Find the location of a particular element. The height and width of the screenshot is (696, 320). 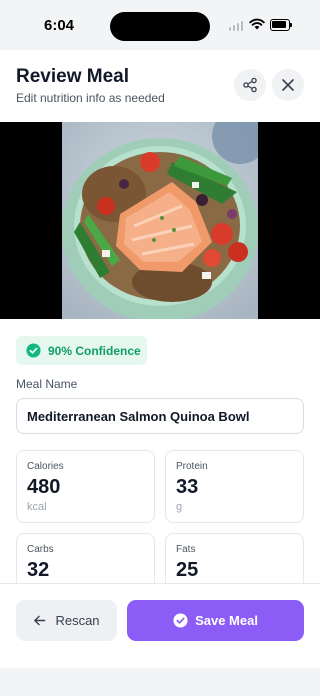

share-button is located at coordinates (250, 85).